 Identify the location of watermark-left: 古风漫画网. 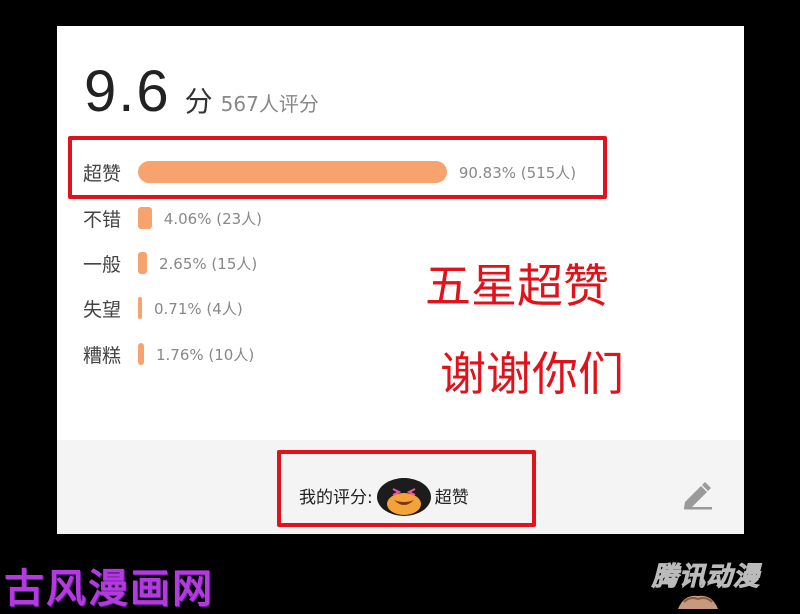
(109, 589).